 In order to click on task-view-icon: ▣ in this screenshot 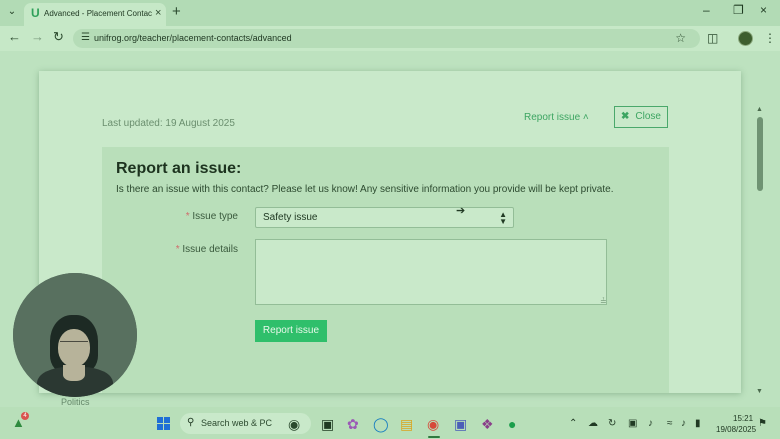, I will do `click(327, 424)`.